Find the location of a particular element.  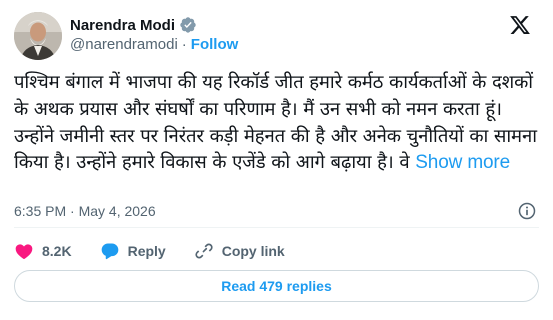

link-icon is located at coordinates (204, 251).